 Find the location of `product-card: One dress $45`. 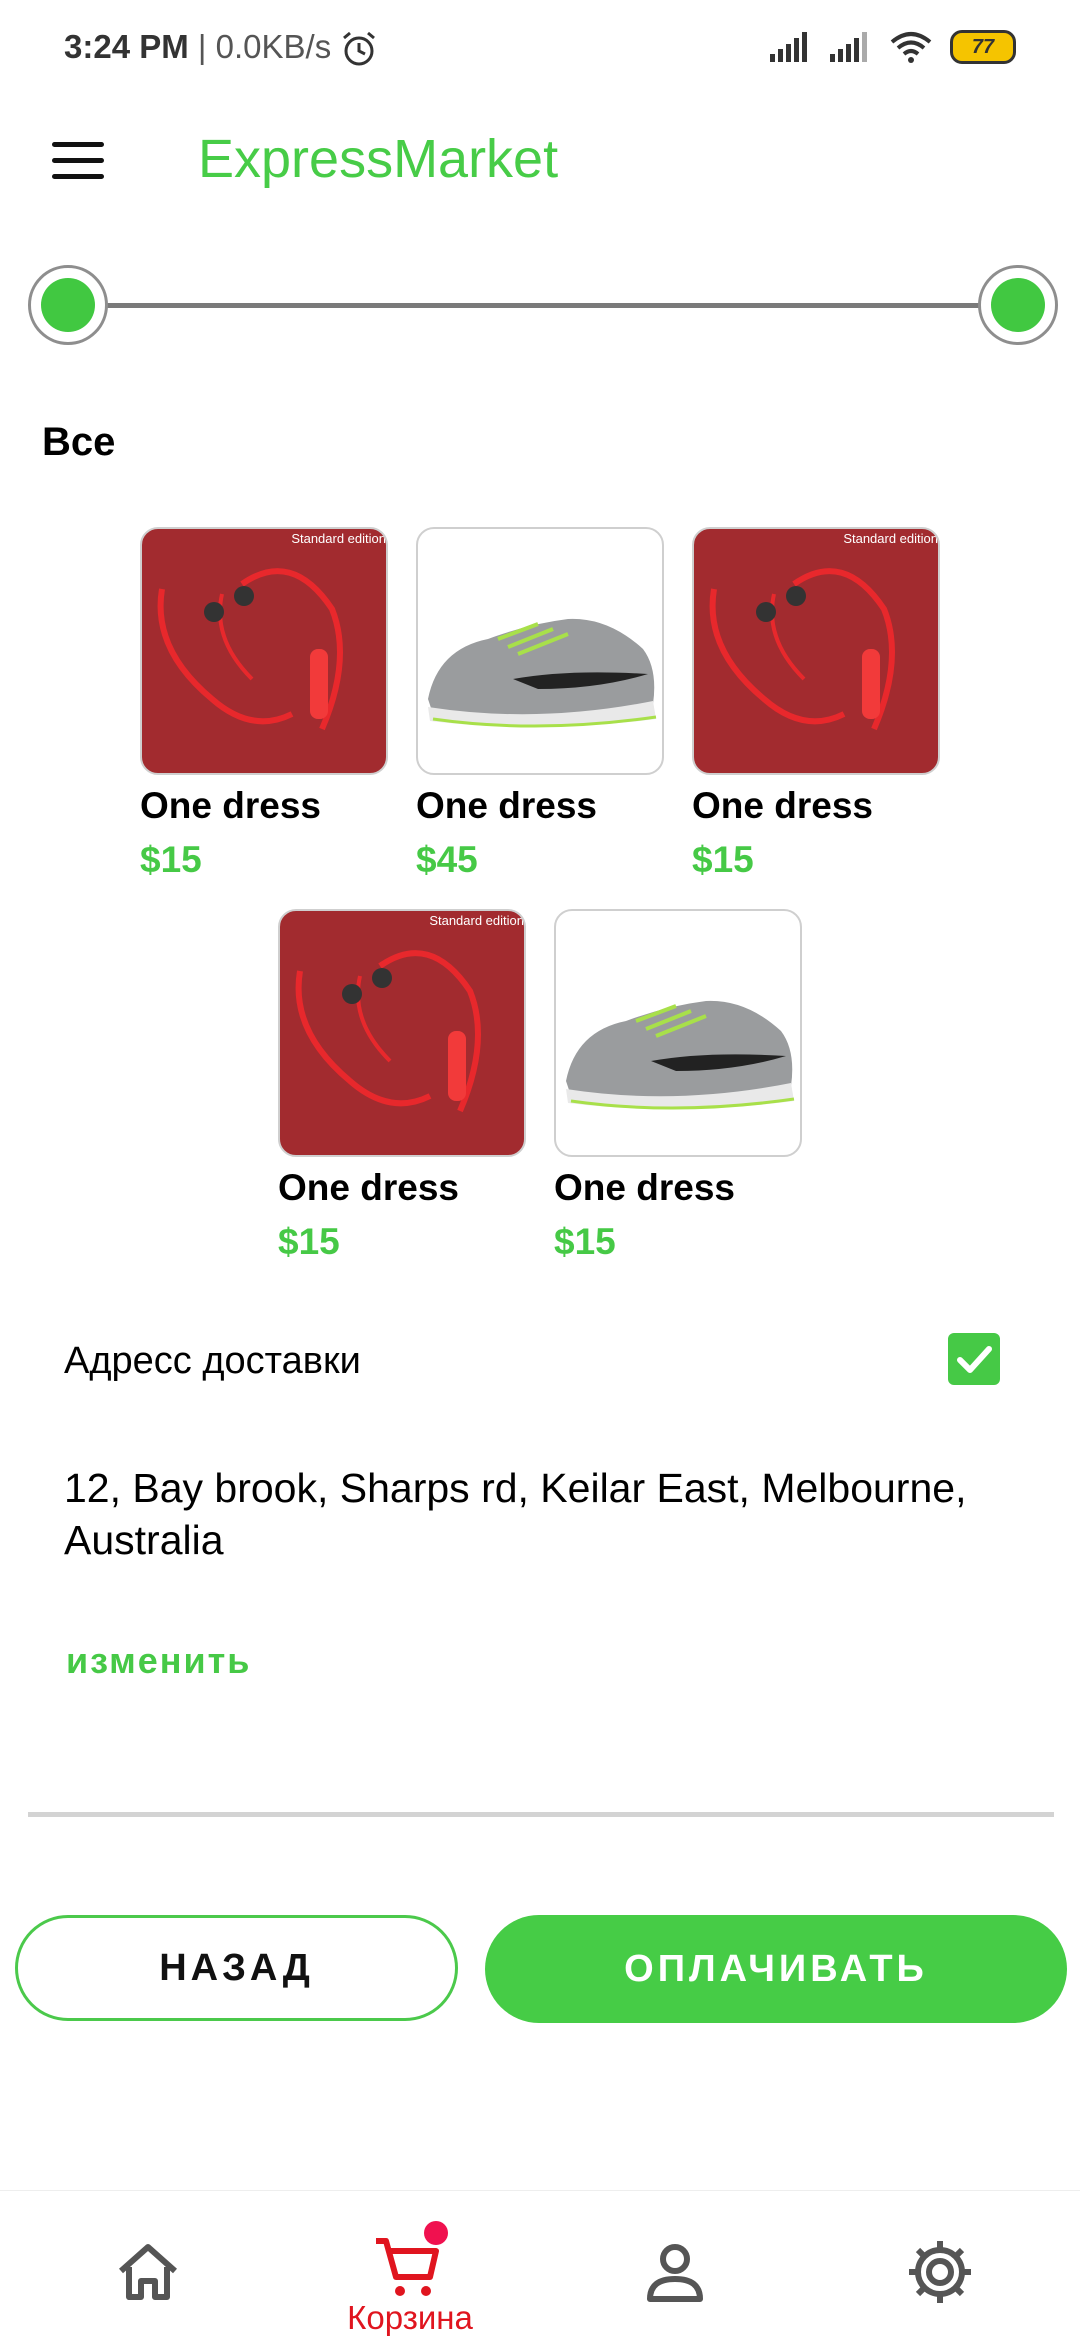

product-card: One dress $45 is located at coordinates (540, 704).